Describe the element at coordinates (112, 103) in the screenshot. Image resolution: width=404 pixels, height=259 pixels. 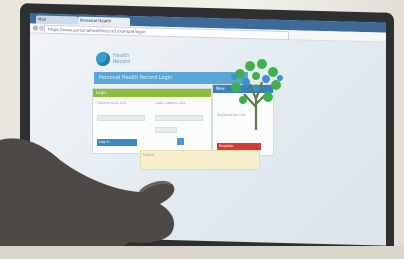
I see `login-column-1-text: Patient login text` at that location.